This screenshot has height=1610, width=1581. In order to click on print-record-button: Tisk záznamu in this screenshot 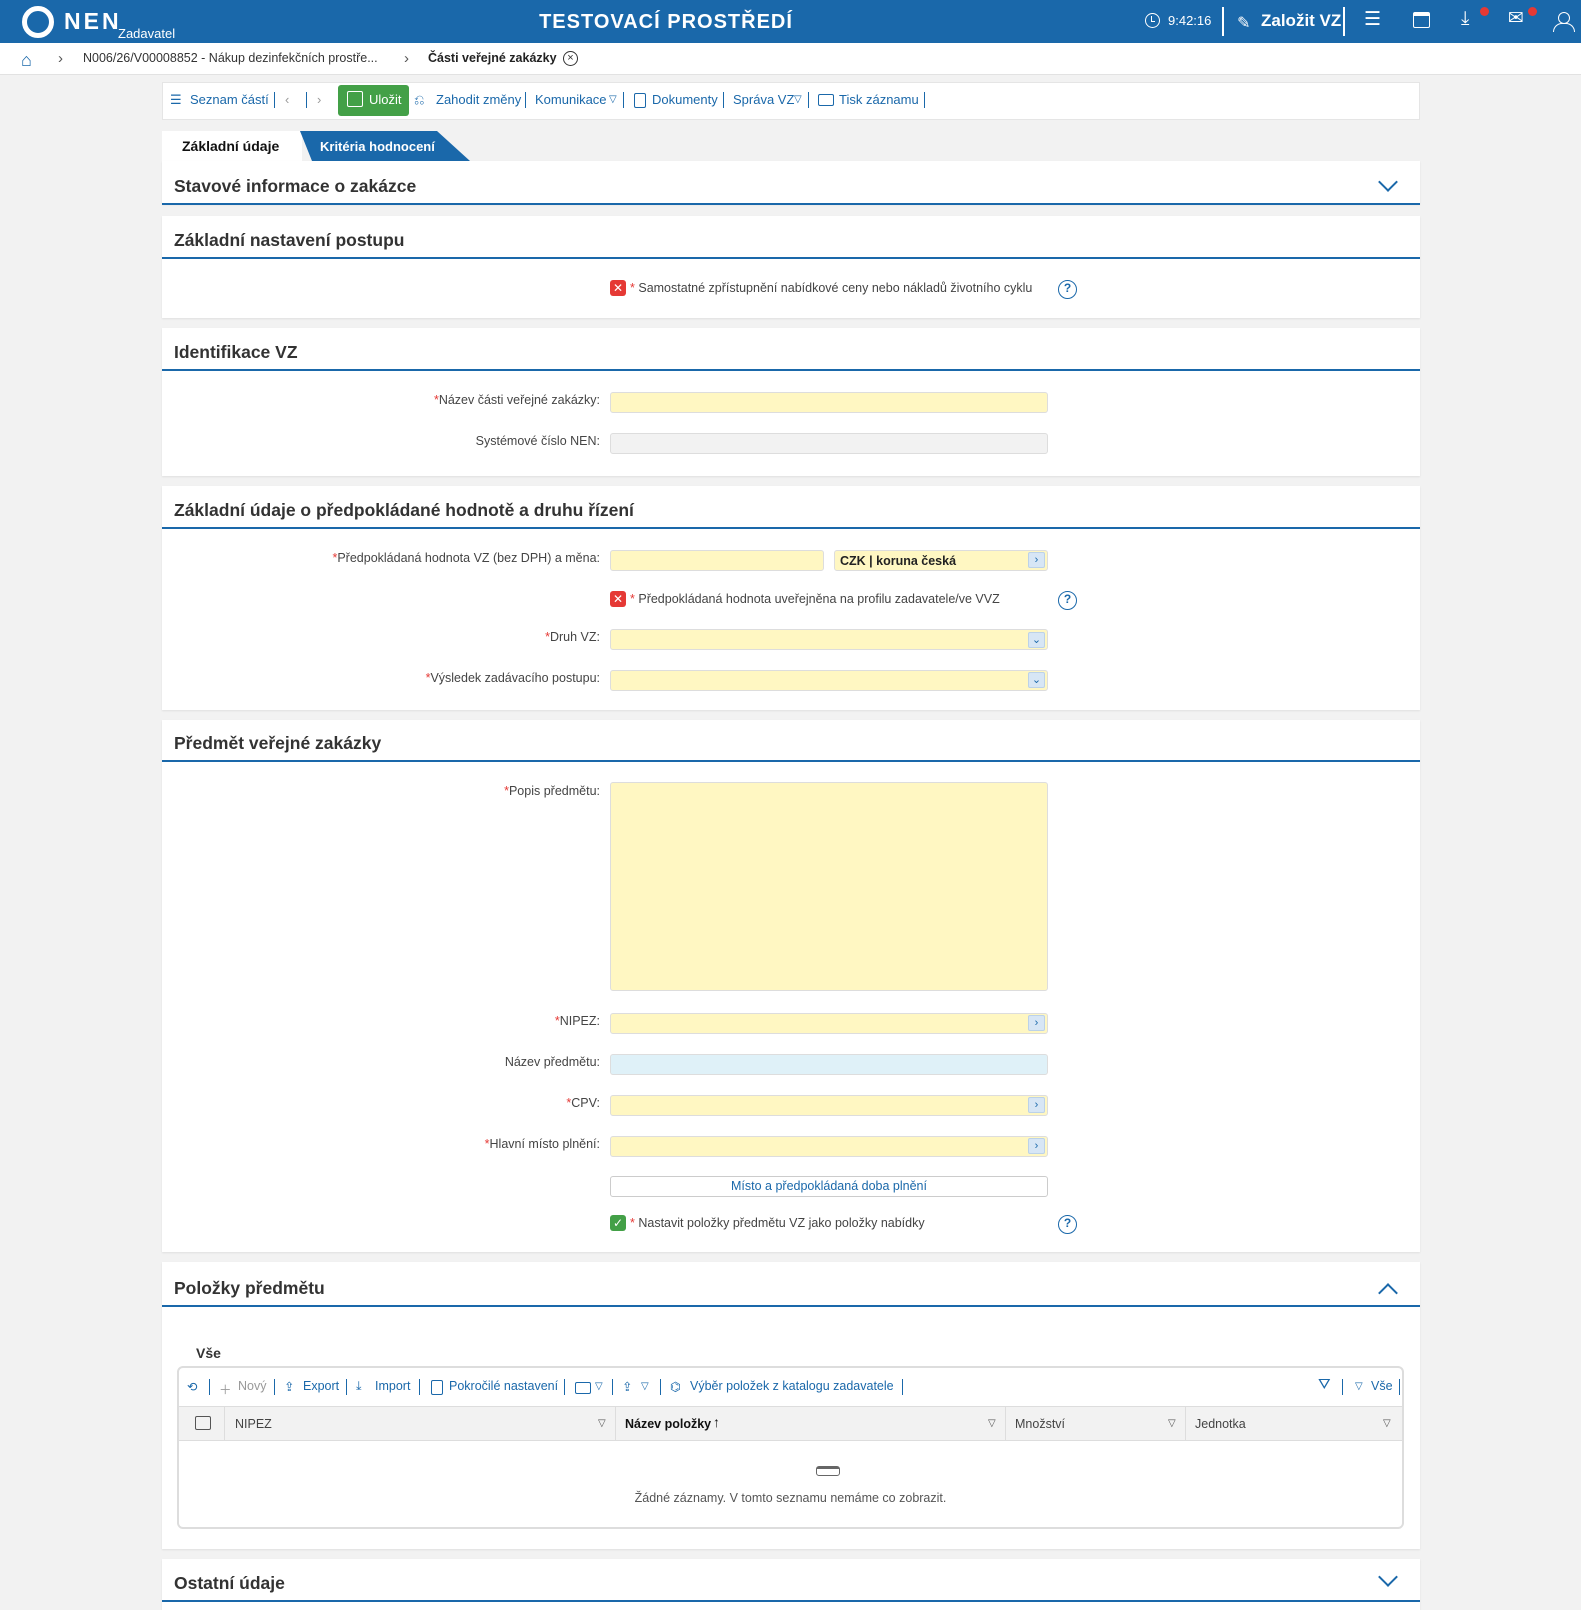, I will do `click(879, 99)`.